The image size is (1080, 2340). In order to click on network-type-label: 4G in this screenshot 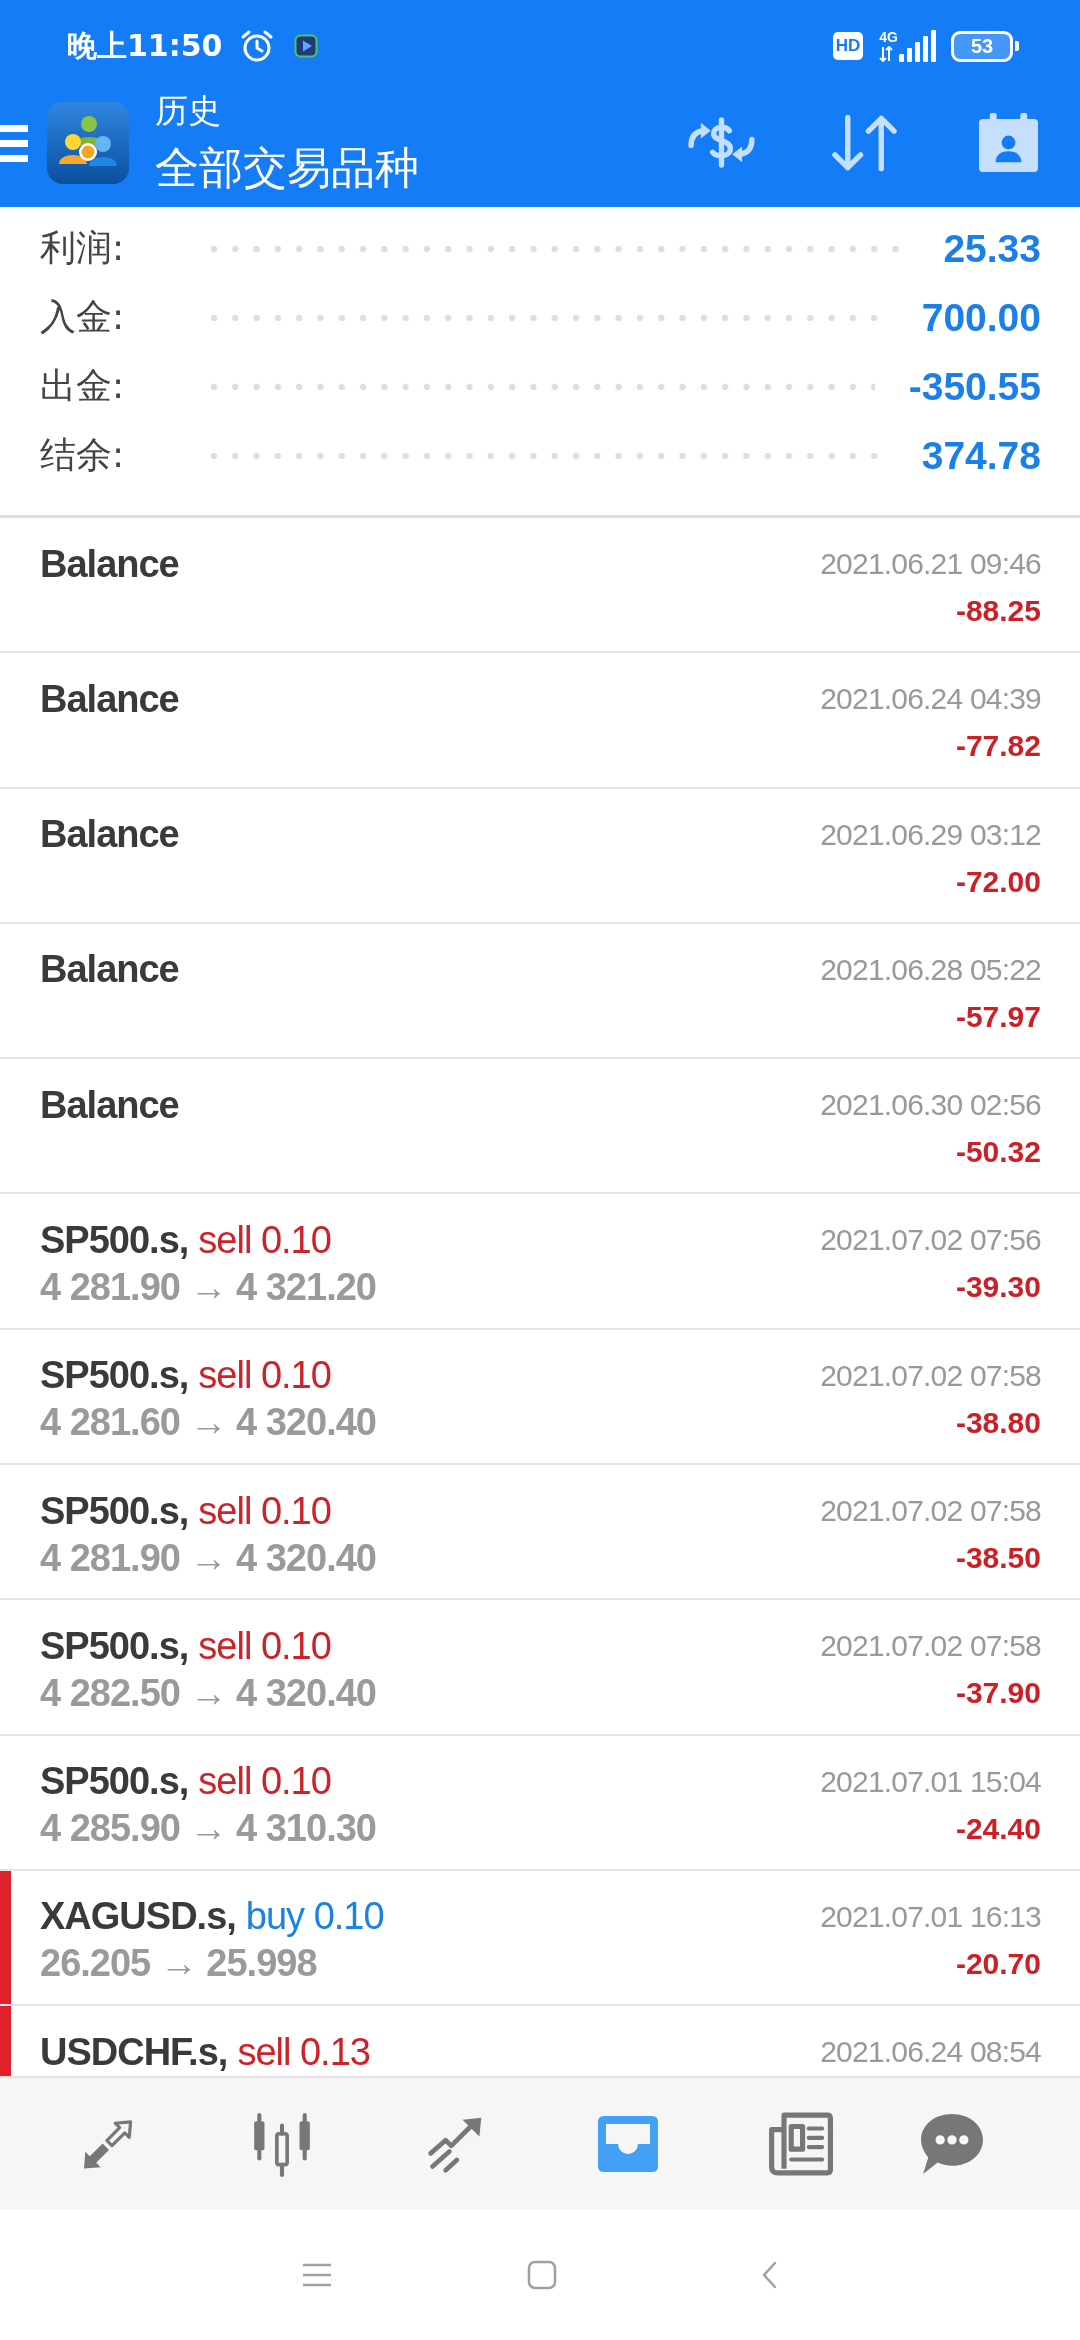, I will do `click(888, 37)`.